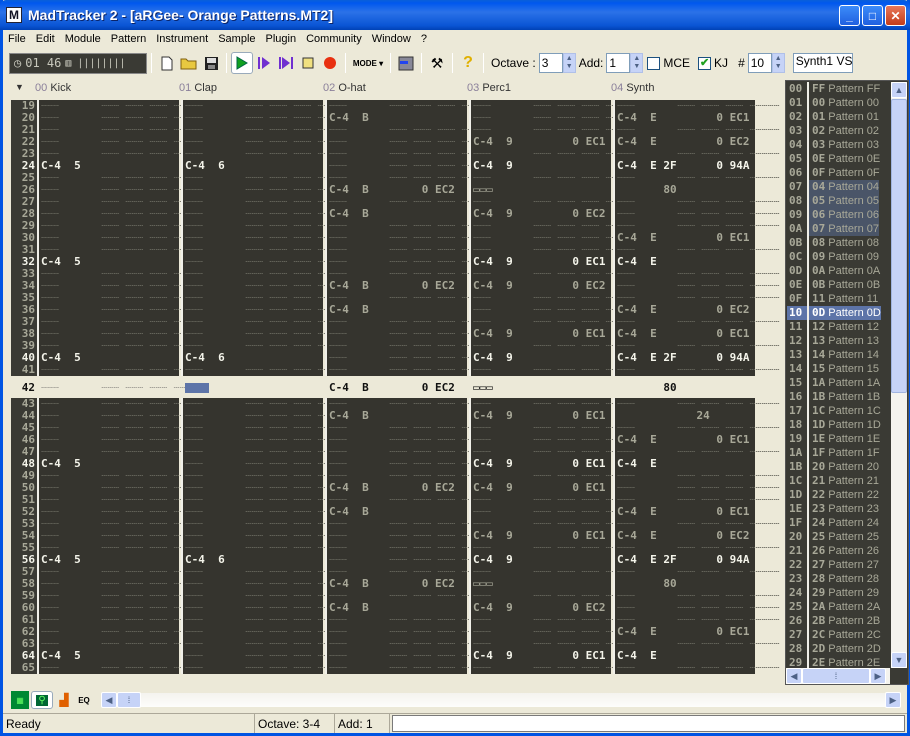 Image resolution: width=910 pixels, height=736 pixels. I want to click on order-list-item: 19 1E Pattern 1E, so click(839, 439).